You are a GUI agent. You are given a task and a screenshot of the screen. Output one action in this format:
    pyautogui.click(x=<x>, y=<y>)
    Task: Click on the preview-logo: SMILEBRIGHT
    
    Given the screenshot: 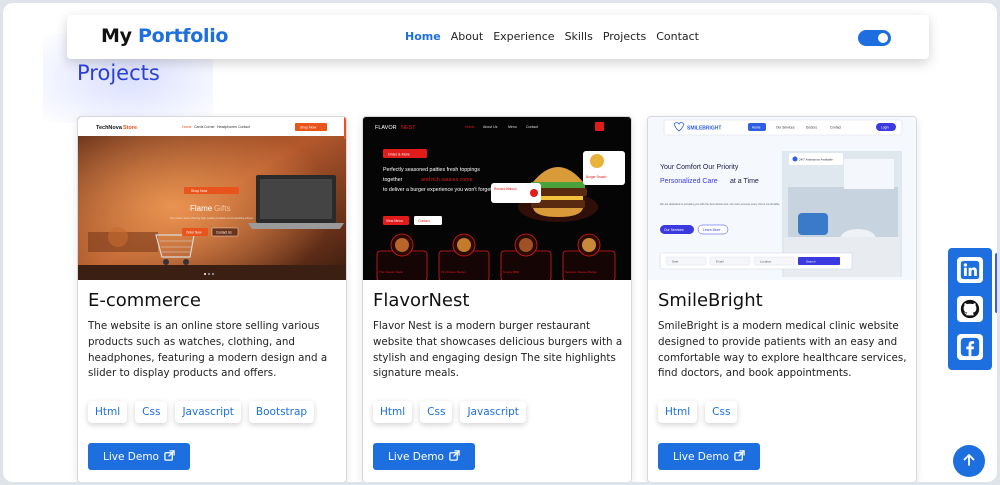 What is the action you would take?
    pyautogui.click(x=704, y=129)
    